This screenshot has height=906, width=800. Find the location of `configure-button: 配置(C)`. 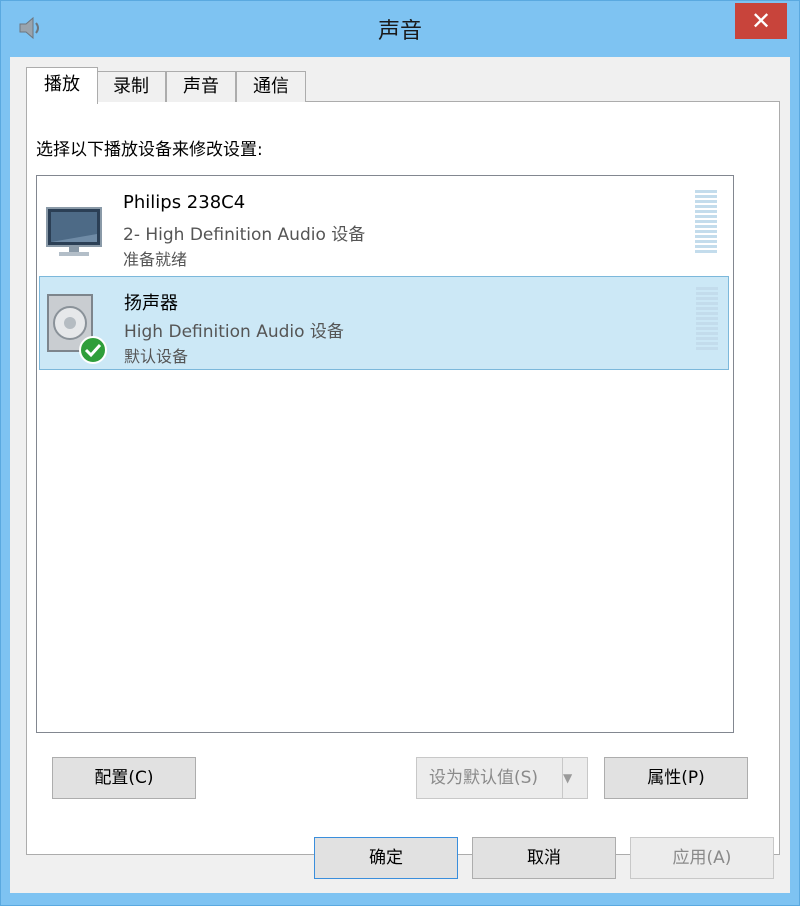

configure-button: 配置(C) is located at coordinates (124, 778).